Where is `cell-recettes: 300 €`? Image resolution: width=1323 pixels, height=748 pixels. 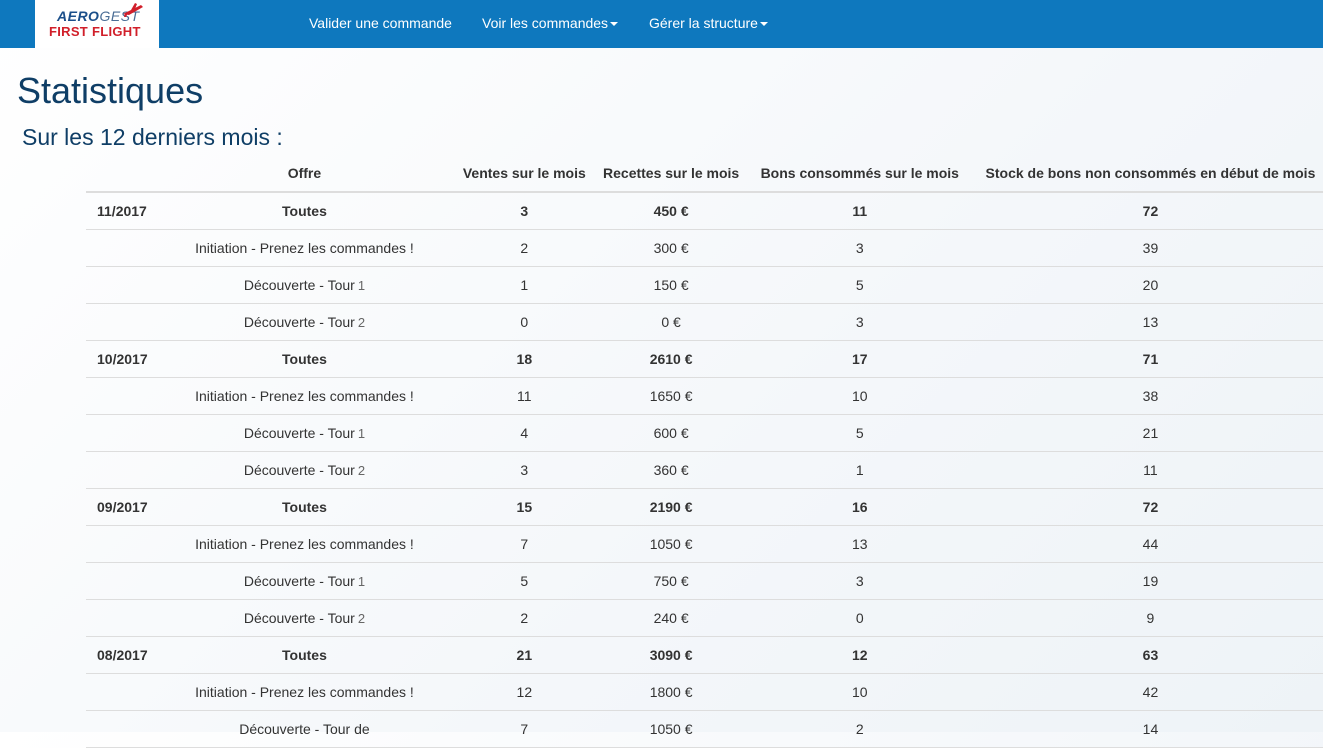
cell-recettes: 300 € is located at coordinates (671, 248).